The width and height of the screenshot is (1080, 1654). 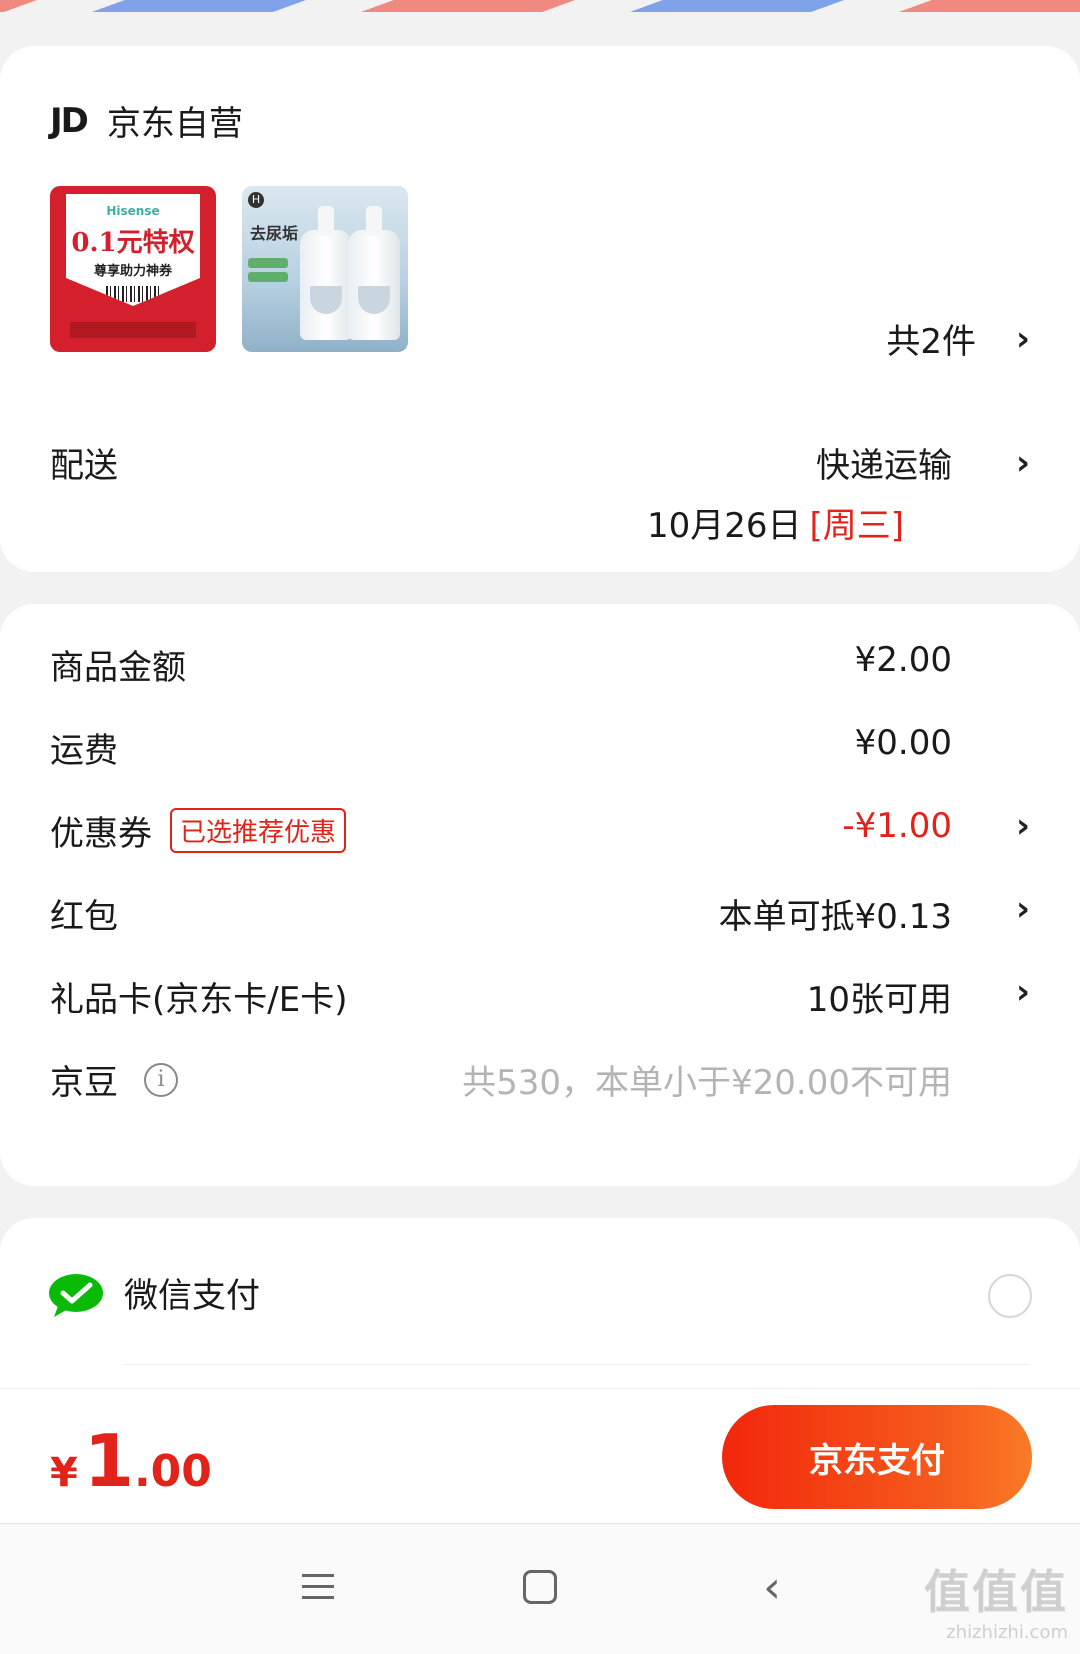 I want to click on coupon-label: 优惠券, so click(x=101, y=834).